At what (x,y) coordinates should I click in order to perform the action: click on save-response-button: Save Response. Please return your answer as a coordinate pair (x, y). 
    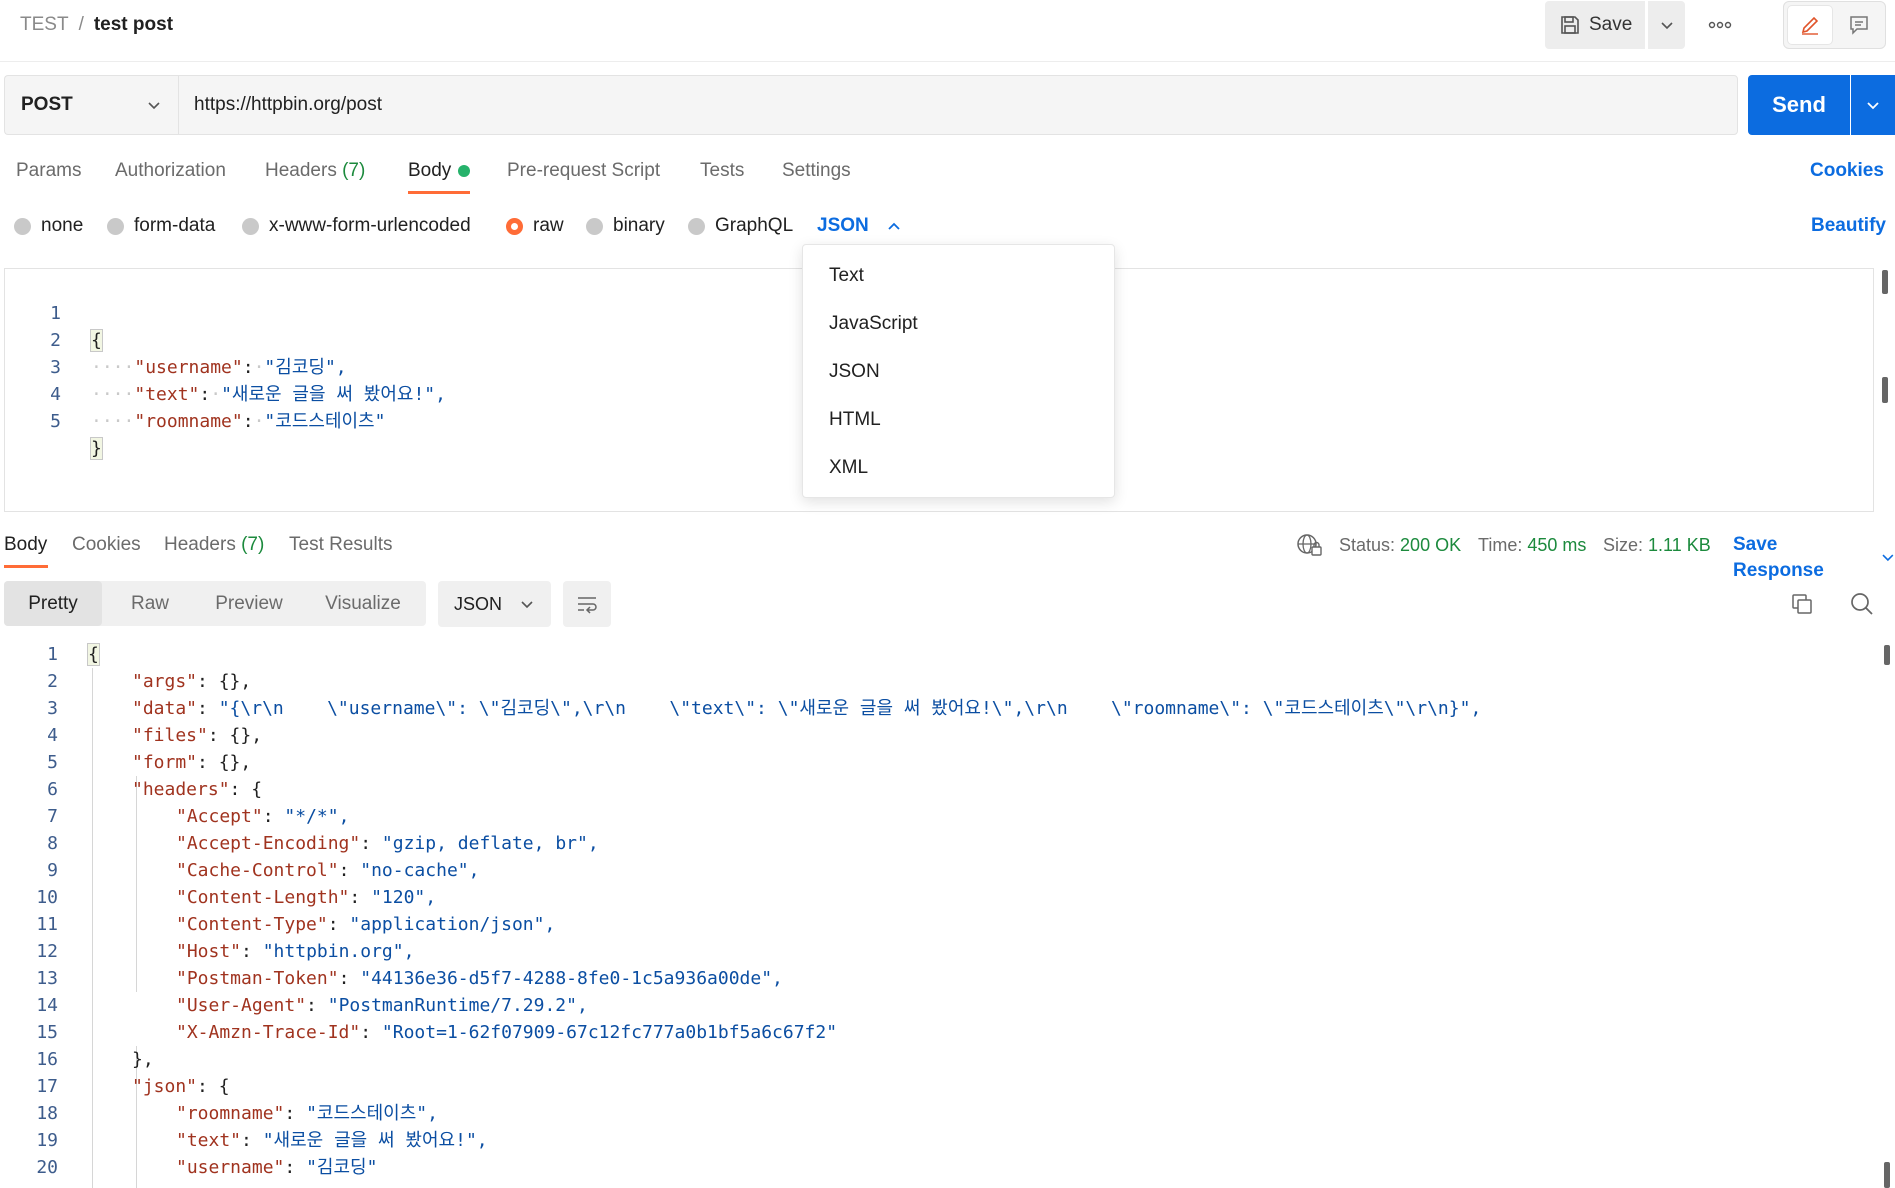
    Looking at the image, I should click on (1814, 558).